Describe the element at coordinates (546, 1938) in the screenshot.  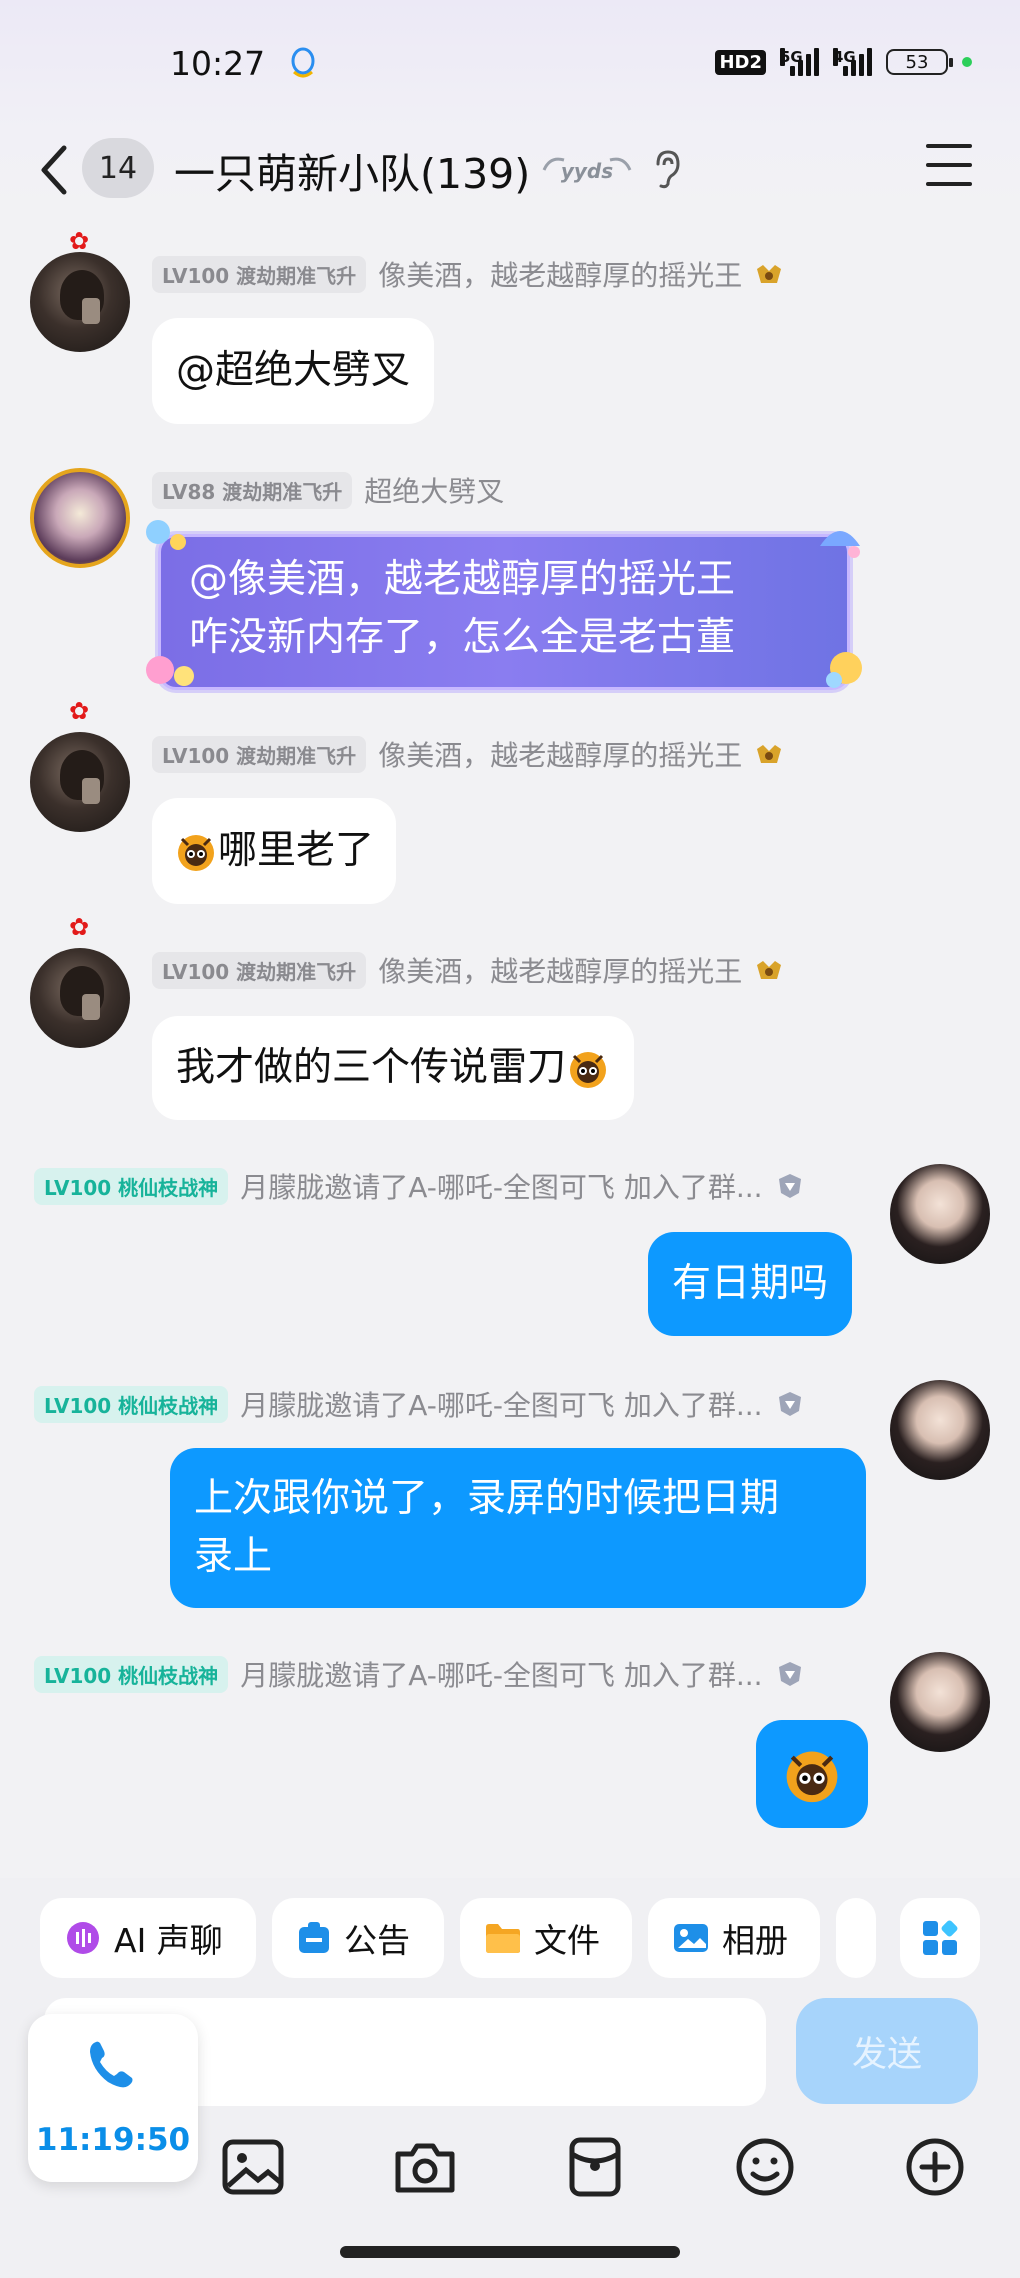
I see `files-button: 文件` at that location.